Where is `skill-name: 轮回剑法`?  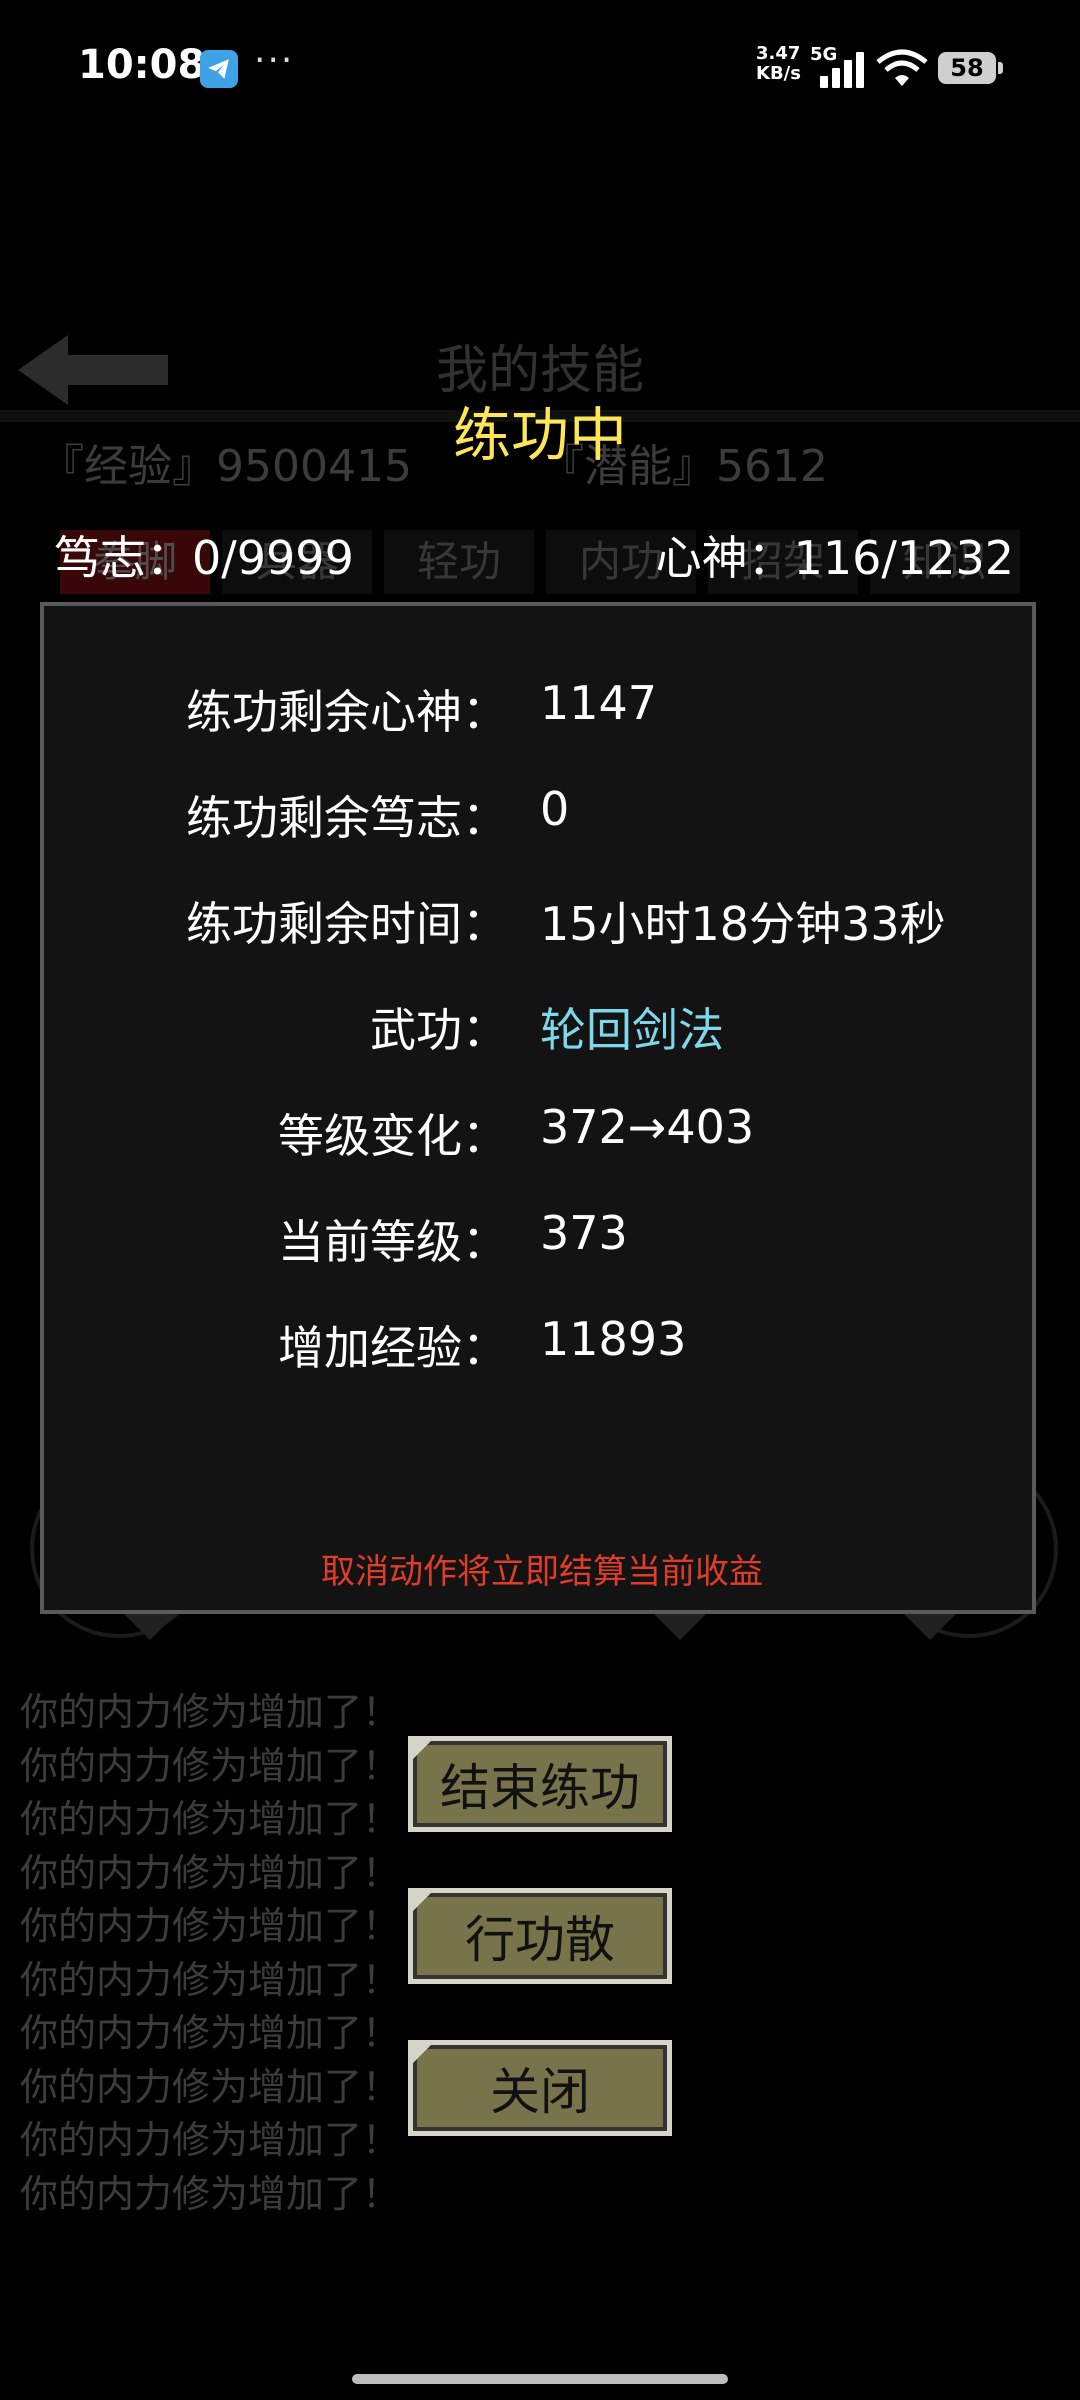 skill-name: 轮回剑法 is located at coordinates (632, 1027).